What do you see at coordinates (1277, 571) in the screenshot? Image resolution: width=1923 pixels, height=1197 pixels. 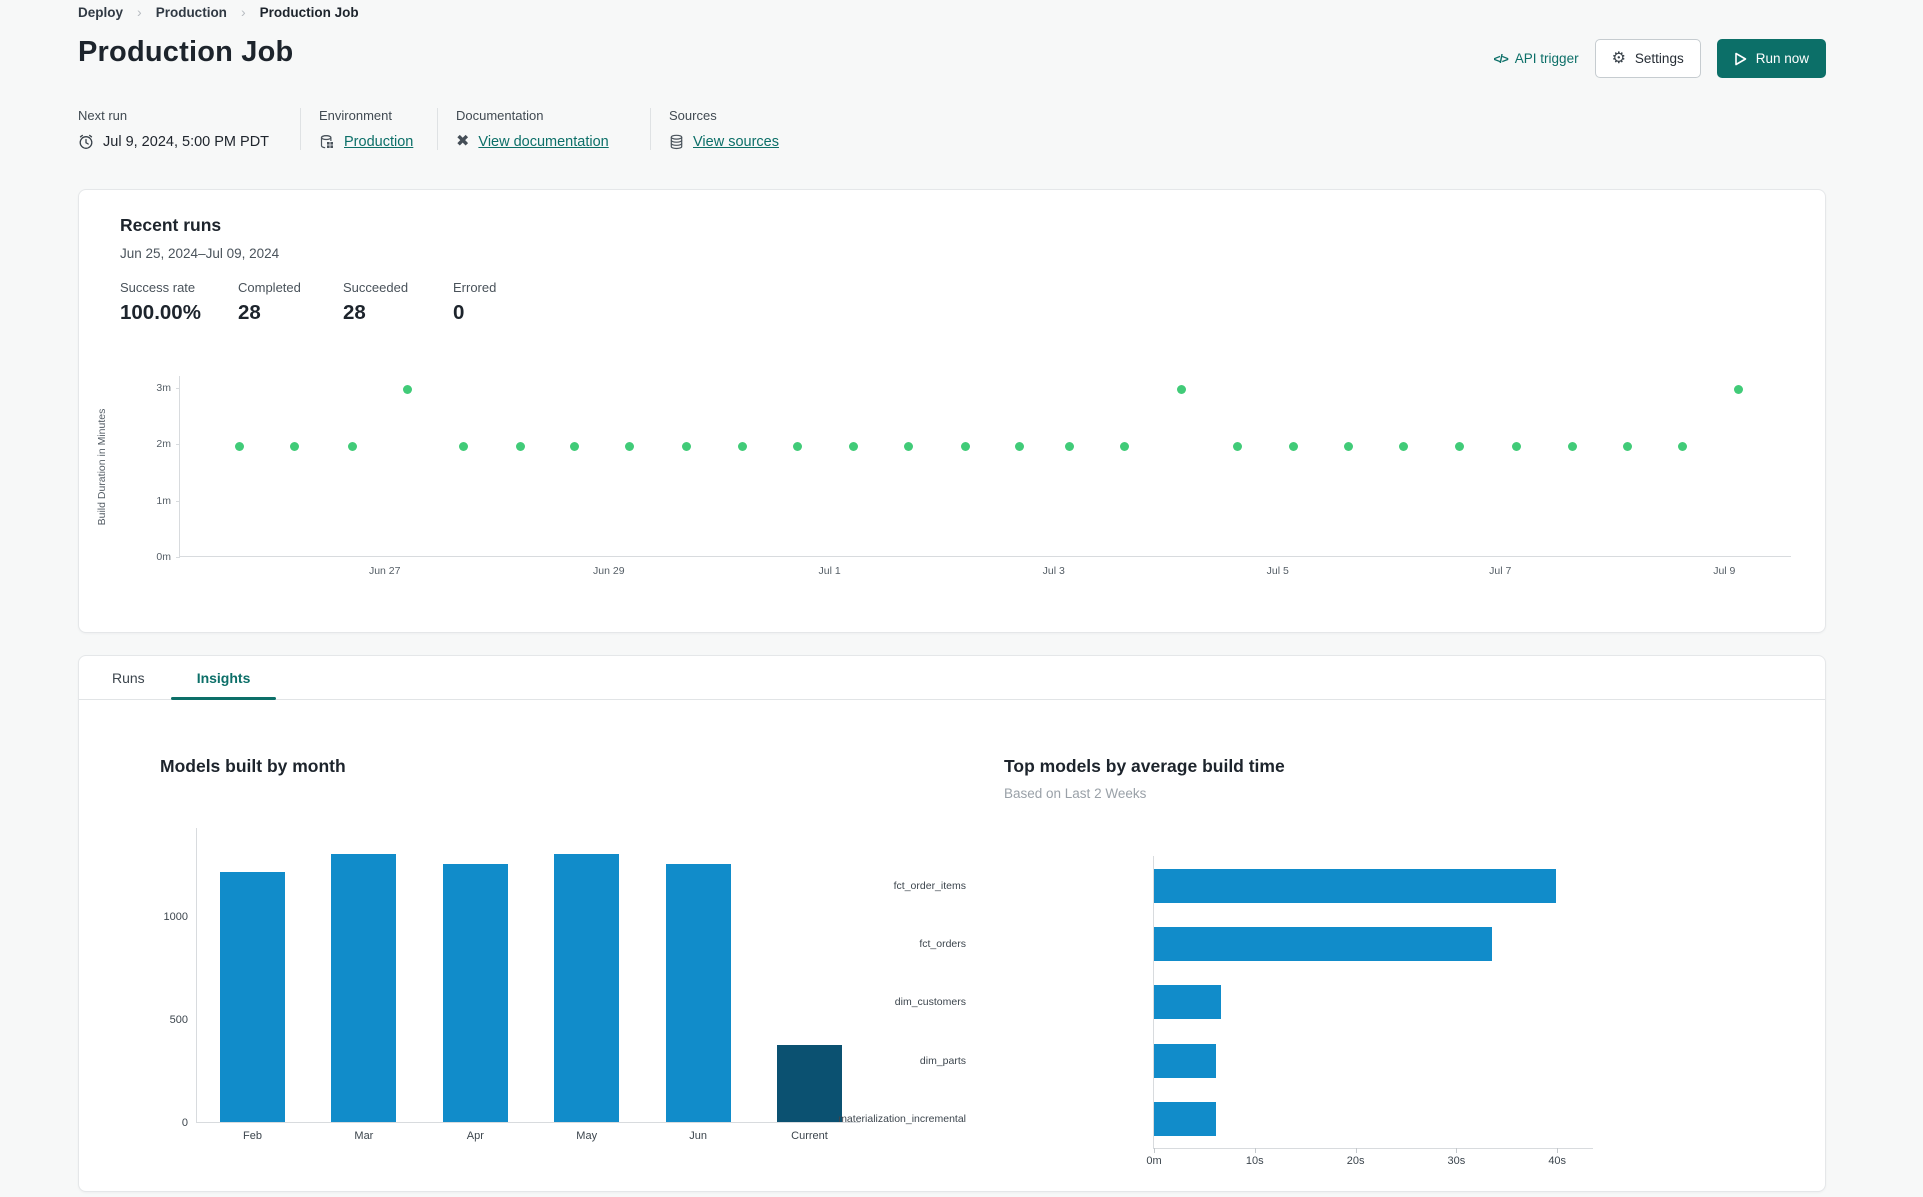 I see `x-tick-label: Jul 5` at bounding box center [1277, 571].